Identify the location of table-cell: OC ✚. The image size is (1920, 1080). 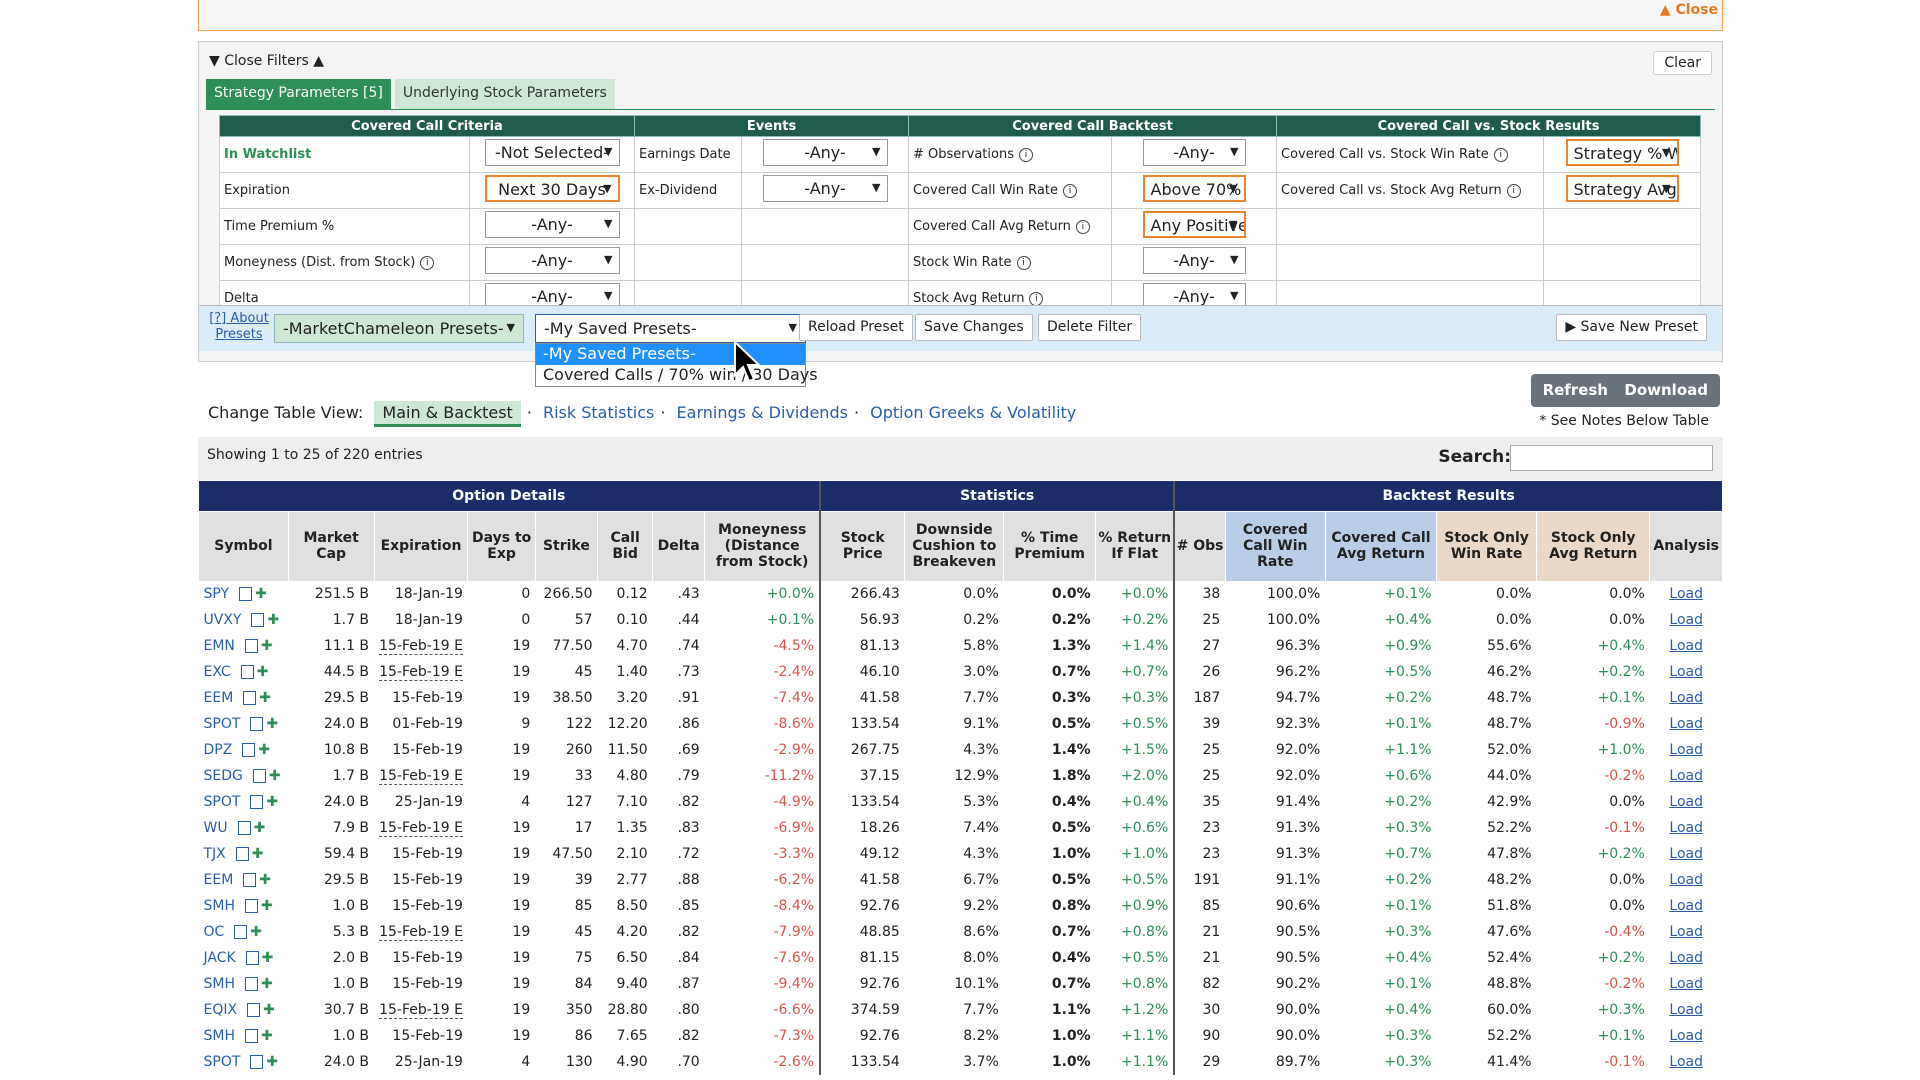
(244, 932).